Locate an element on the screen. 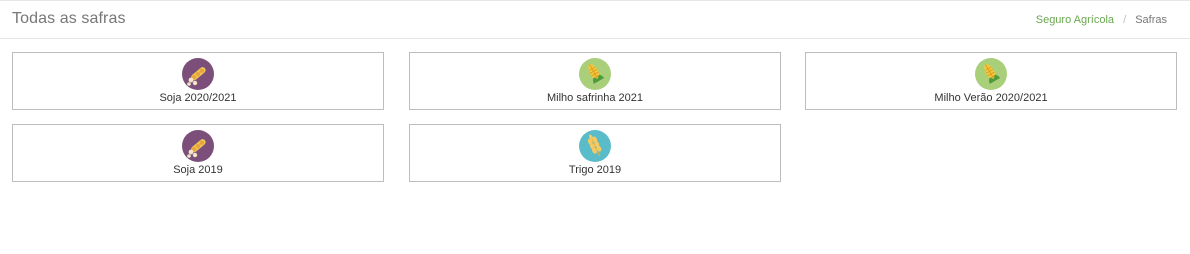 The image size is (1190, 254). crop-card-trigo-2019: Trigo 2019 is located at coordinates (595, 153).